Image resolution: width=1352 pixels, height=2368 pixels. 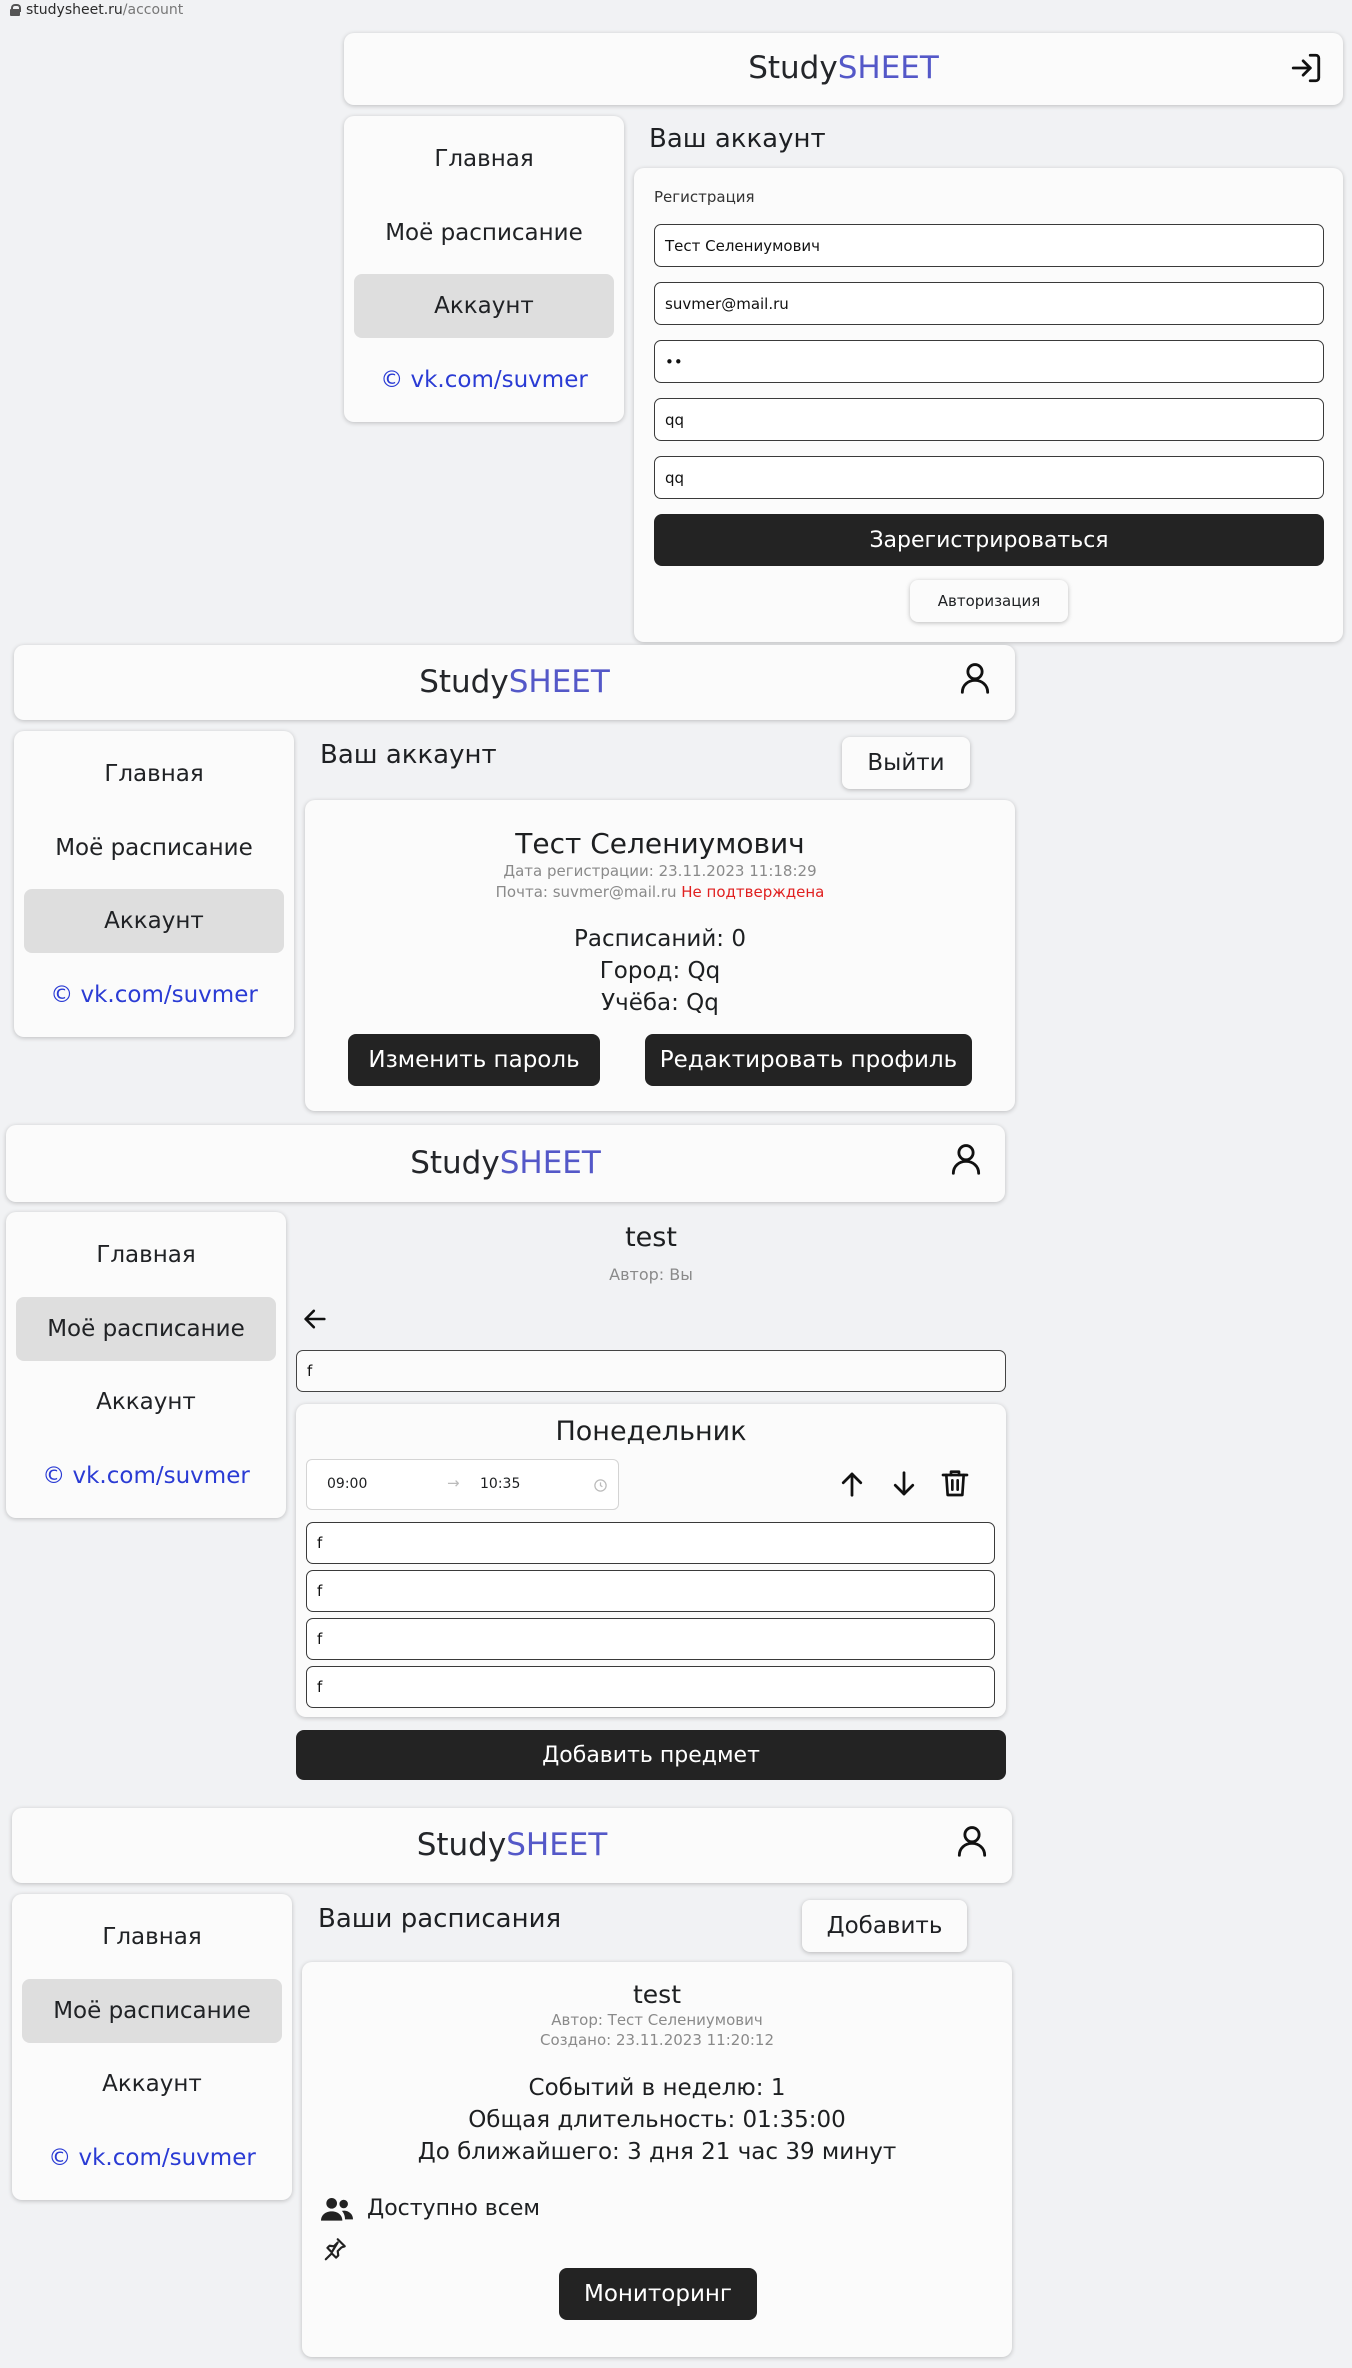 I want to click on profile-name: Тест Селениумович, so click(x=660, y=843).